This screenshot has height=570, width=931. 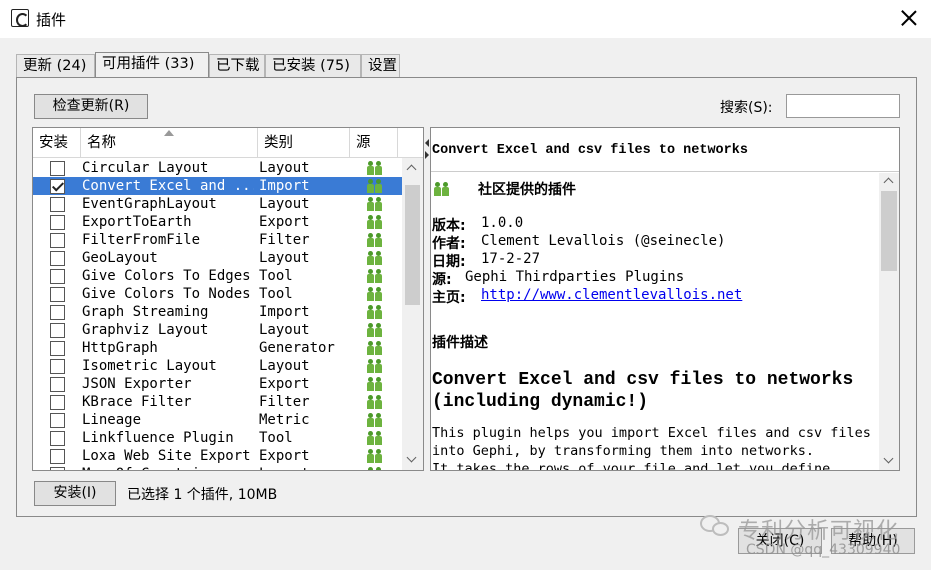 What do you see at coordinates (237, 66) in the screenshot?
I see `tab-downloaded: 已下载` at bounding box center [237, 66].